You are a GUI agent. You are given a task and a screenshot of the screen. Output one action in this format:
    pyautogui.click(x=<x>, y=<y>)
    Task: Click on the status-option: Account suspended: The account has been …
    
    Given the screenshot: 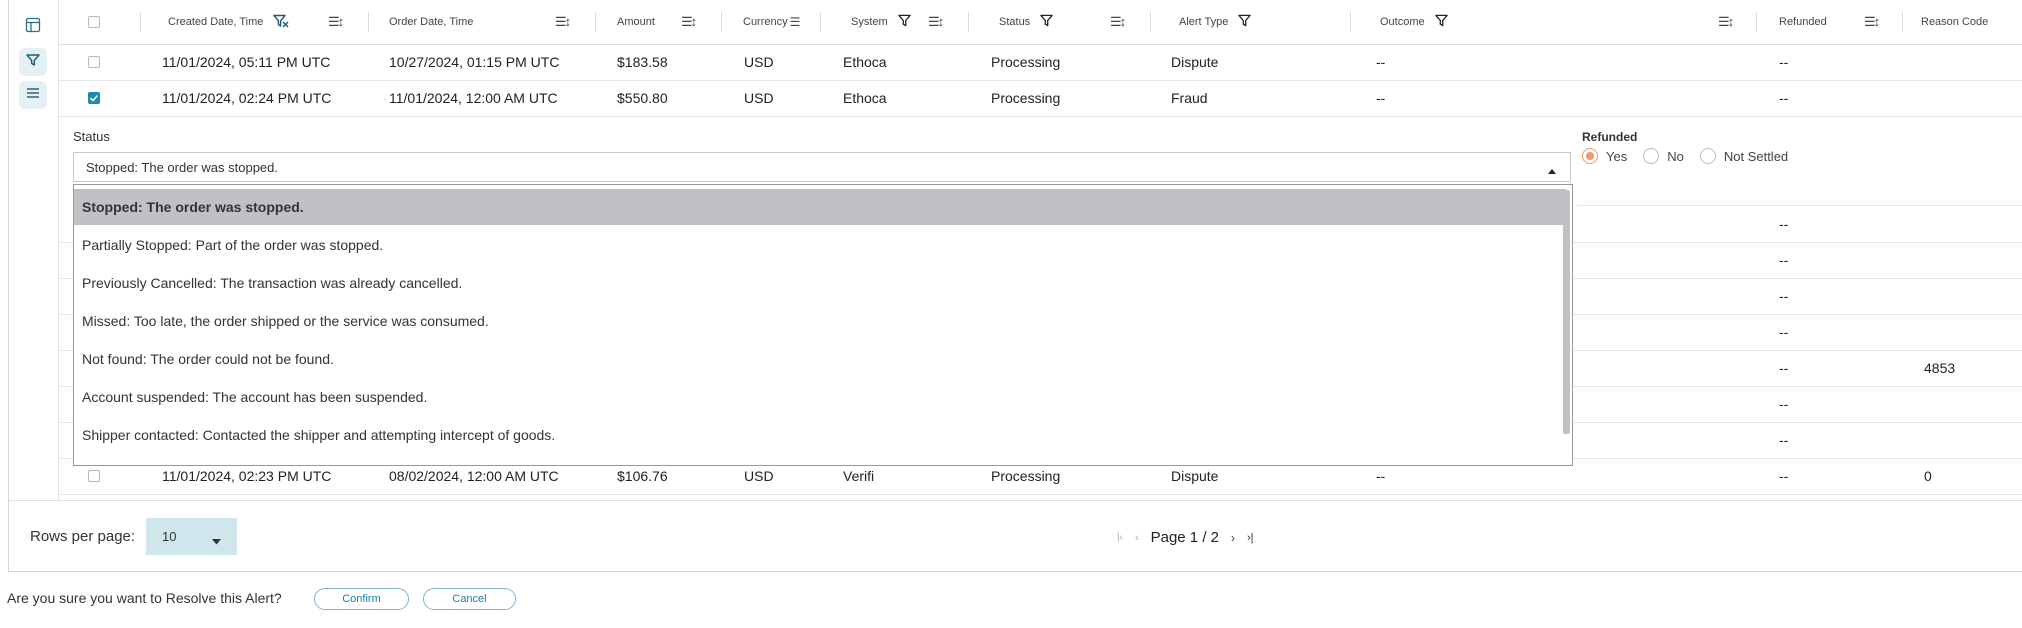 What is the action you would take?
    pyautogui.click(x=820, y=397)
    